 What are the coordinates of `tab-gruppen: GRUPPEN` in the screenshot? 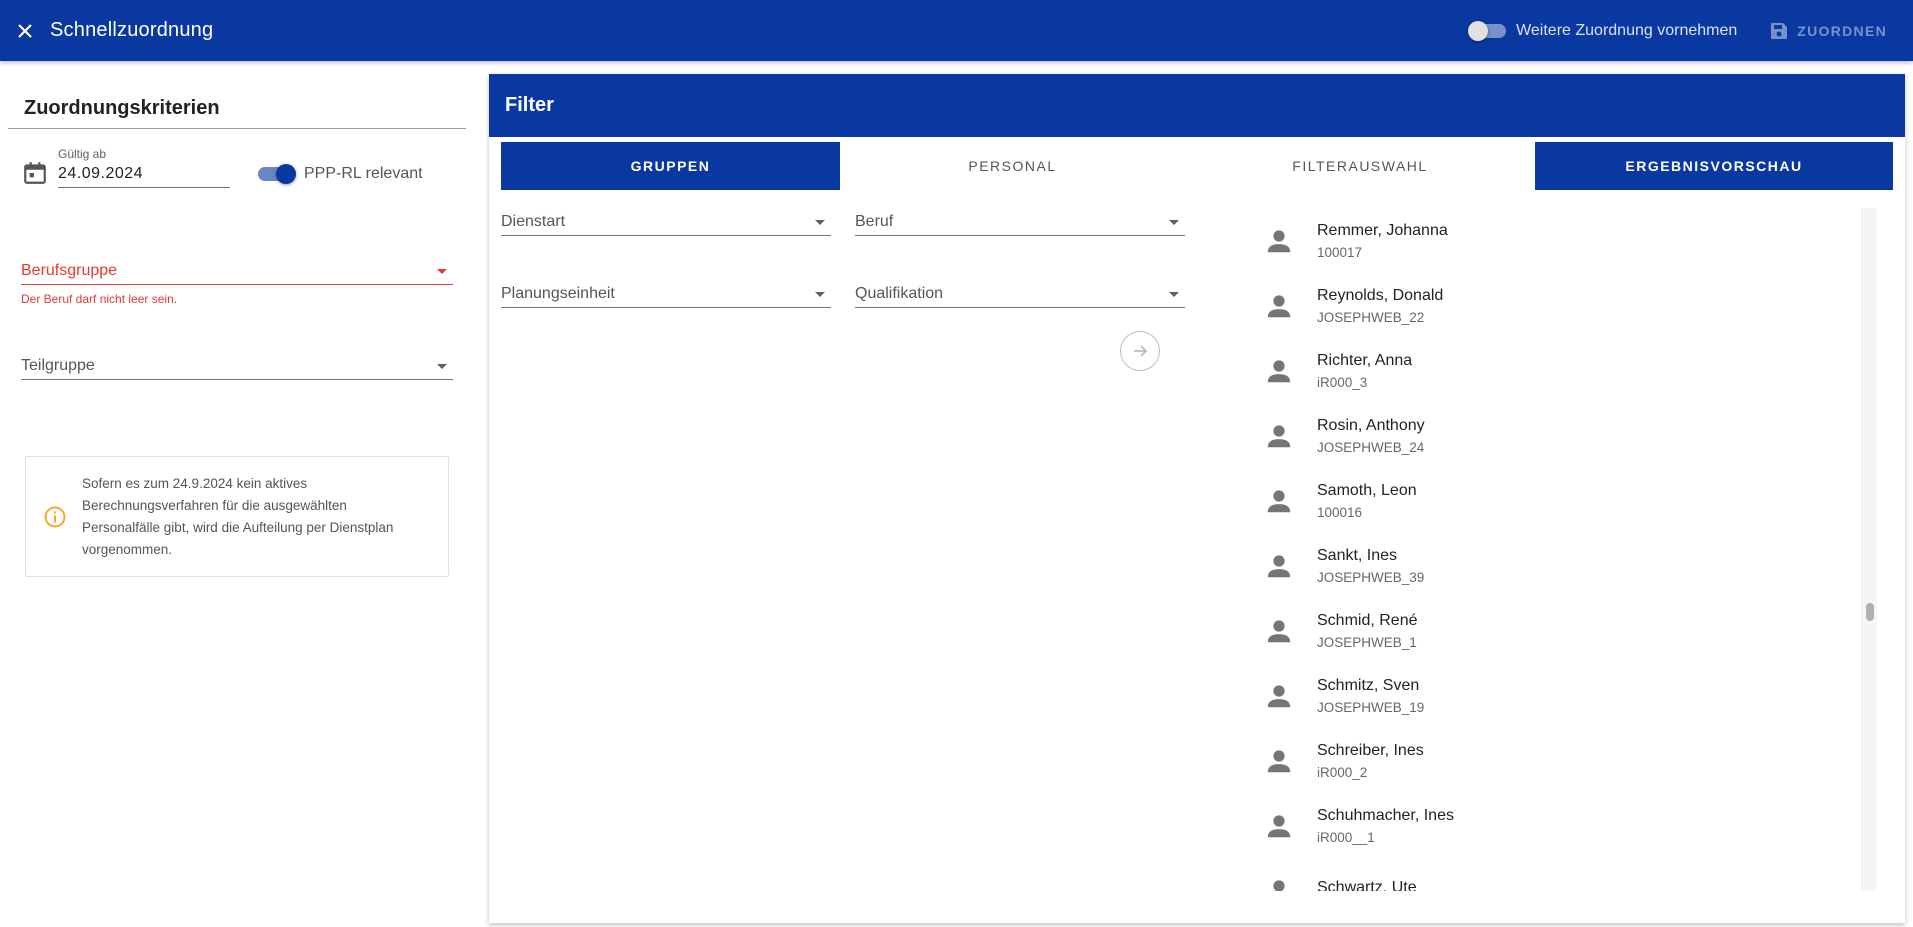 It's located at (670, 166).